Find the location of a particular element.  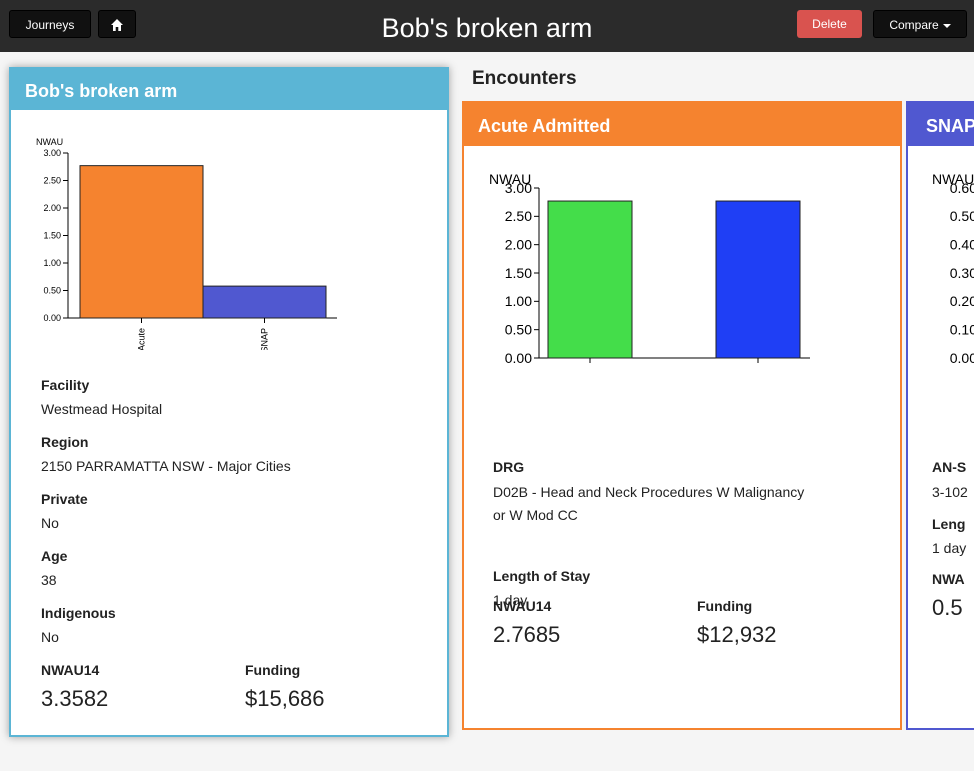

home-icon is located at coordinates (117, 25).